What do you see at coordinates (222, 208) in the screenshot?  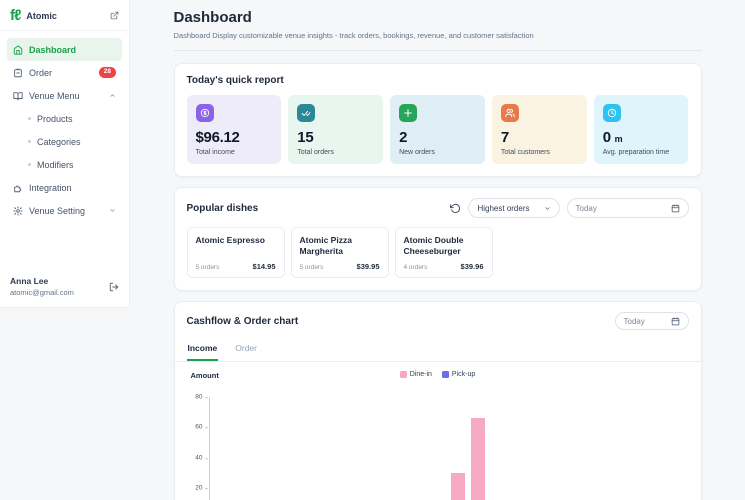 I see `popular-dishes-title: Popular dishes` at bounding box center [222, 208].